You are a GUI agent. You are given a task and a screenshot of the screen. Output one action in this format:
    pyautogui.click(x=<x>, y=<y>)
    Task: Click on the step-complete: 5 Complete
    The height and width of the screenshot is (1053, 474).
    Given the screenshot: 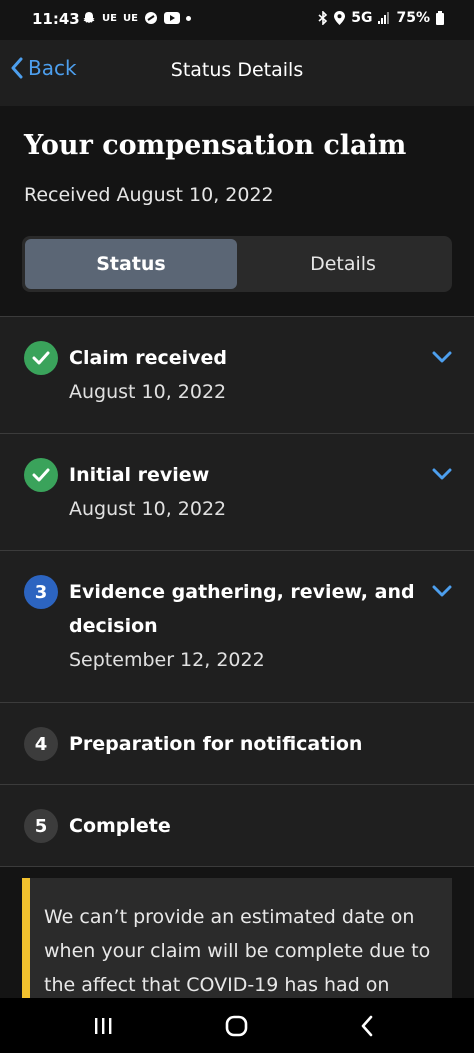 What is the action you would take?
    pyautogui.click(x=237, y=825)
    